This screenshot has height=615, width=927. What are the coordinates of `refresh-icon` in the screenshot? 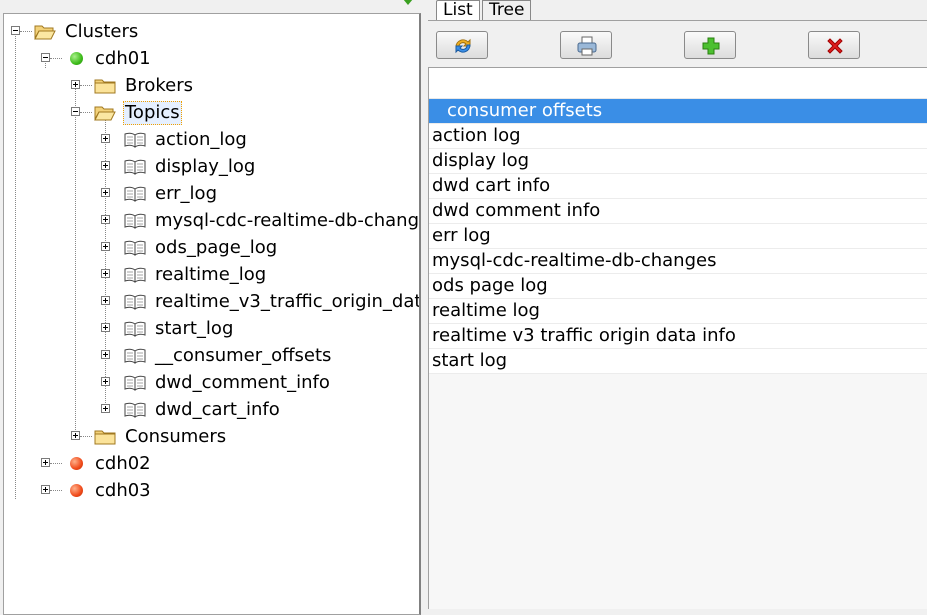 It's located at (463, 46).